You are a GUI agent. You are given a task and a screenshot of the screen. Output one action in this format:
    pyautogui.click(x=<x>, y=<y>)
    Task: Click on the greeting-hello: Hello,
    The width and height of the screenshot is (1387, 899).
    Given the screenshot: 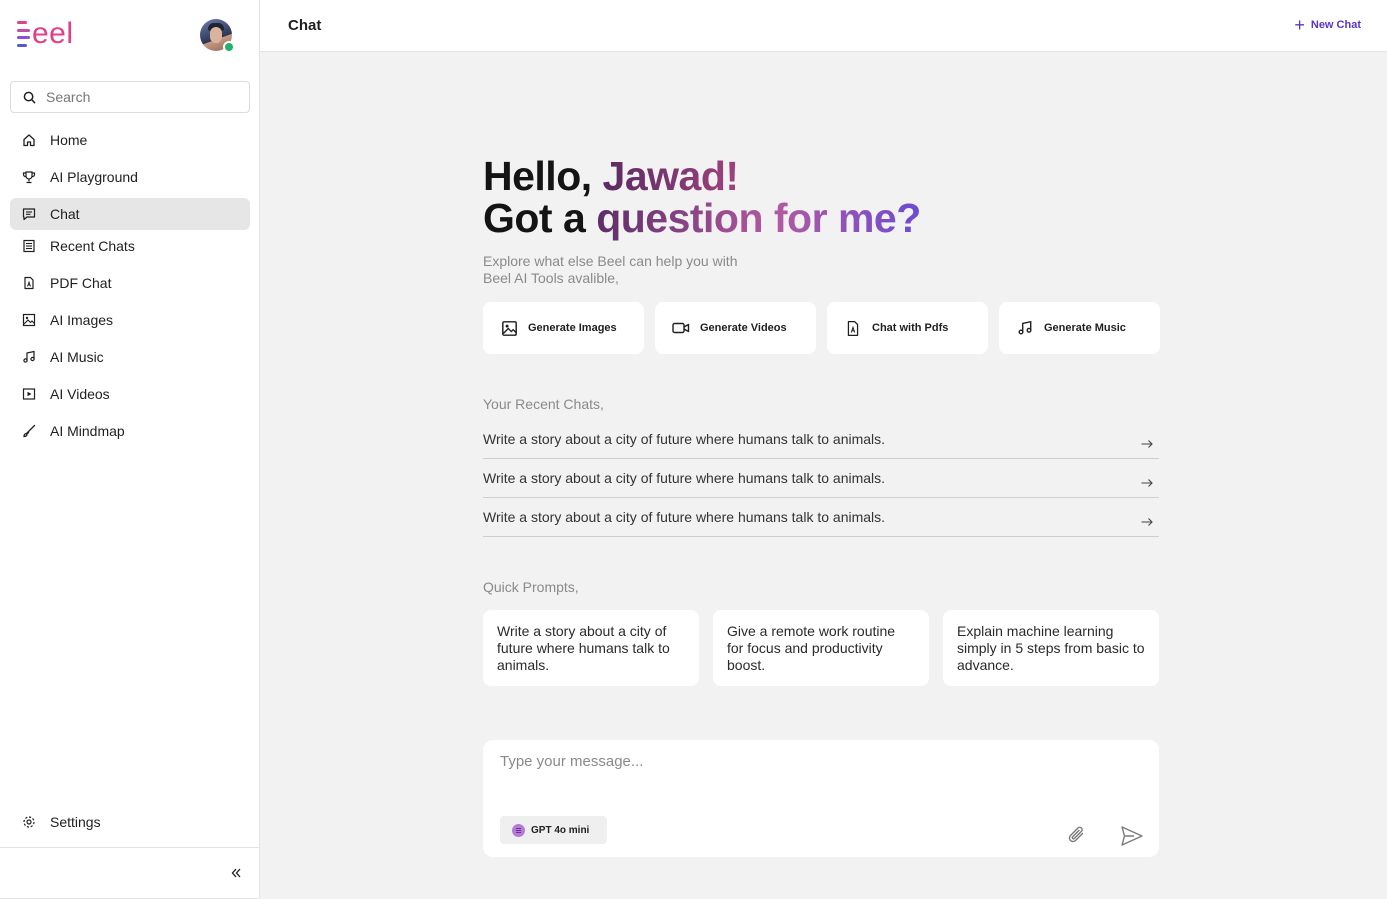 What is the action you would take?
    pyautogui.click(x=543, y=176)
    